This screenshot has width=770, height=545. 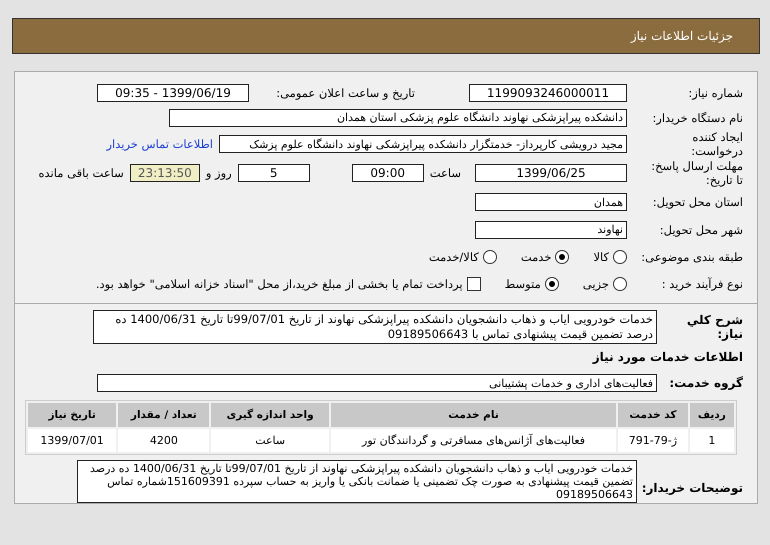 What do you see at coordinates (548, 93) in the screenshot?
I see `need-number-field: 1199093246000011` at bounding box center [548, 93].